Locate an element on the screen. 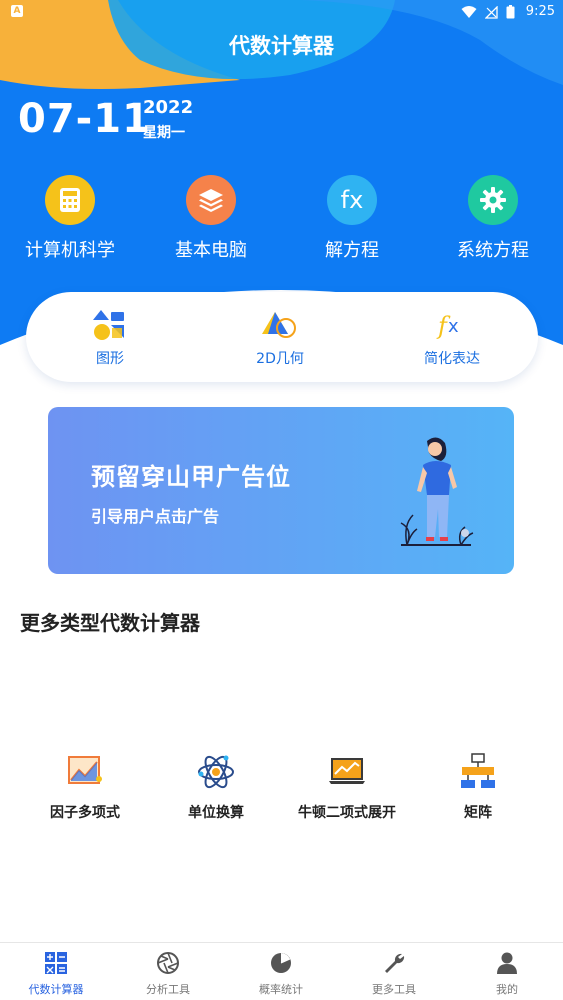 Image resolution: width=563 pixels, height=1000 pixels. more-tool-label: 牛顿二项式展开 is located at coordinates (347, 813).